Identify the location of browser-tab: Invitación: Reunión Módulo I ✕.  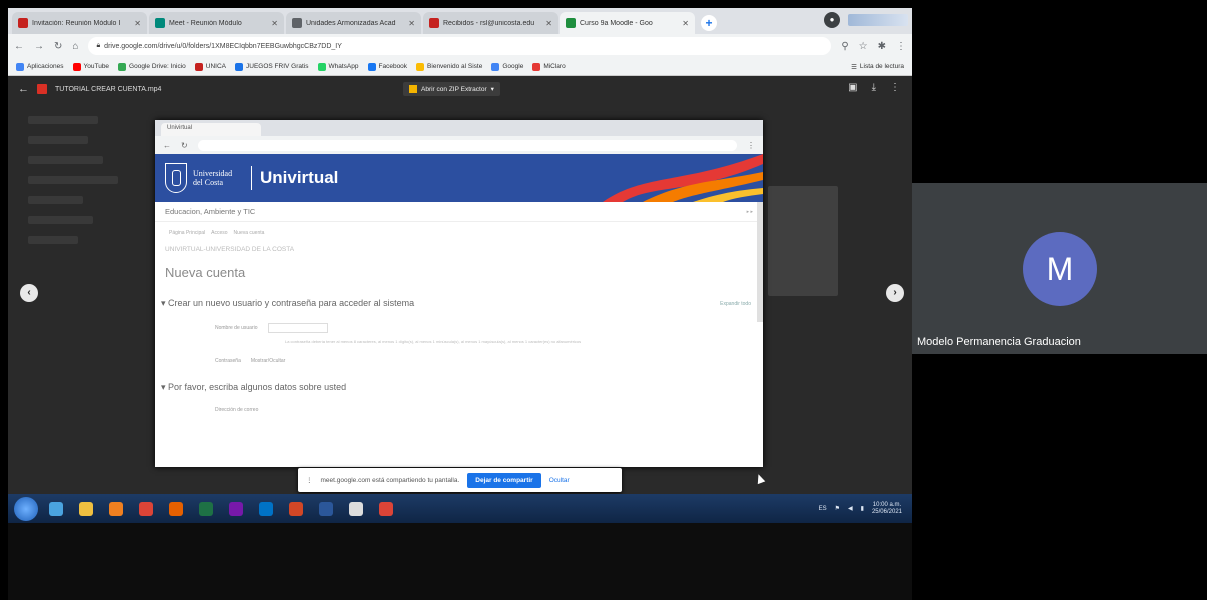
(79, 23).